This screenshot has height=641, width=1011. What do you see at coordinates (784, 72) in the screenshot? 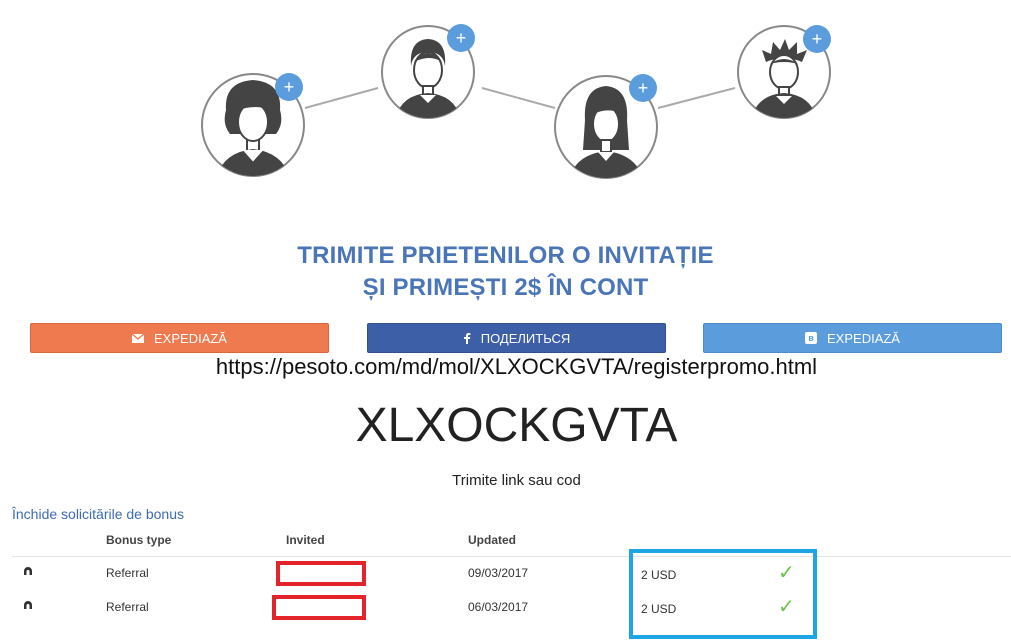
I see `friend-avatar-4: +` at bounding box center [784, 72].